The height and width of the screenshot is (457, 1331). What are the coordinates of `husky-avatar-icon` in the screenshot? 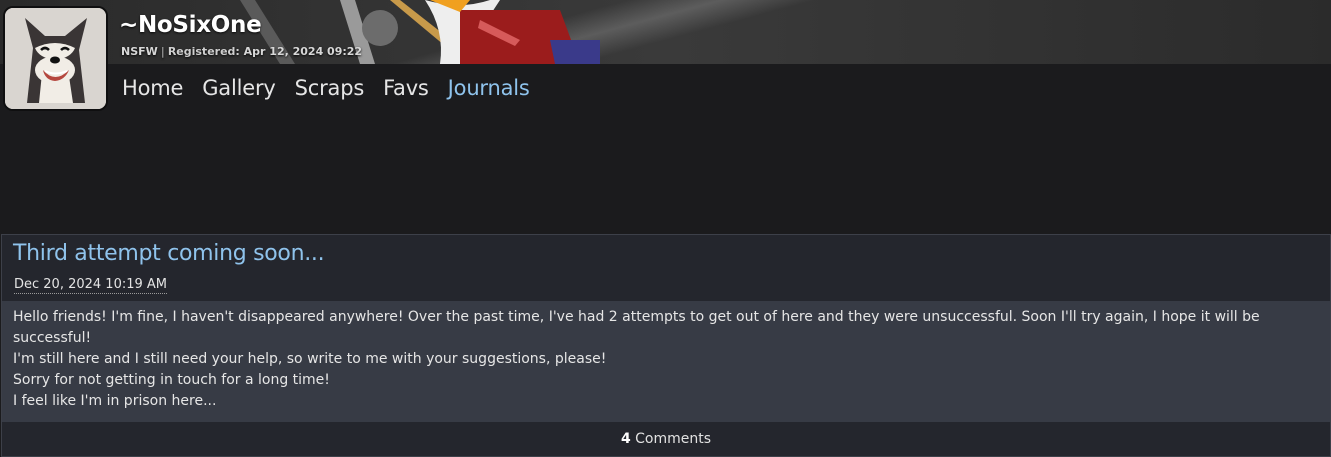 It's located at (55, 58).